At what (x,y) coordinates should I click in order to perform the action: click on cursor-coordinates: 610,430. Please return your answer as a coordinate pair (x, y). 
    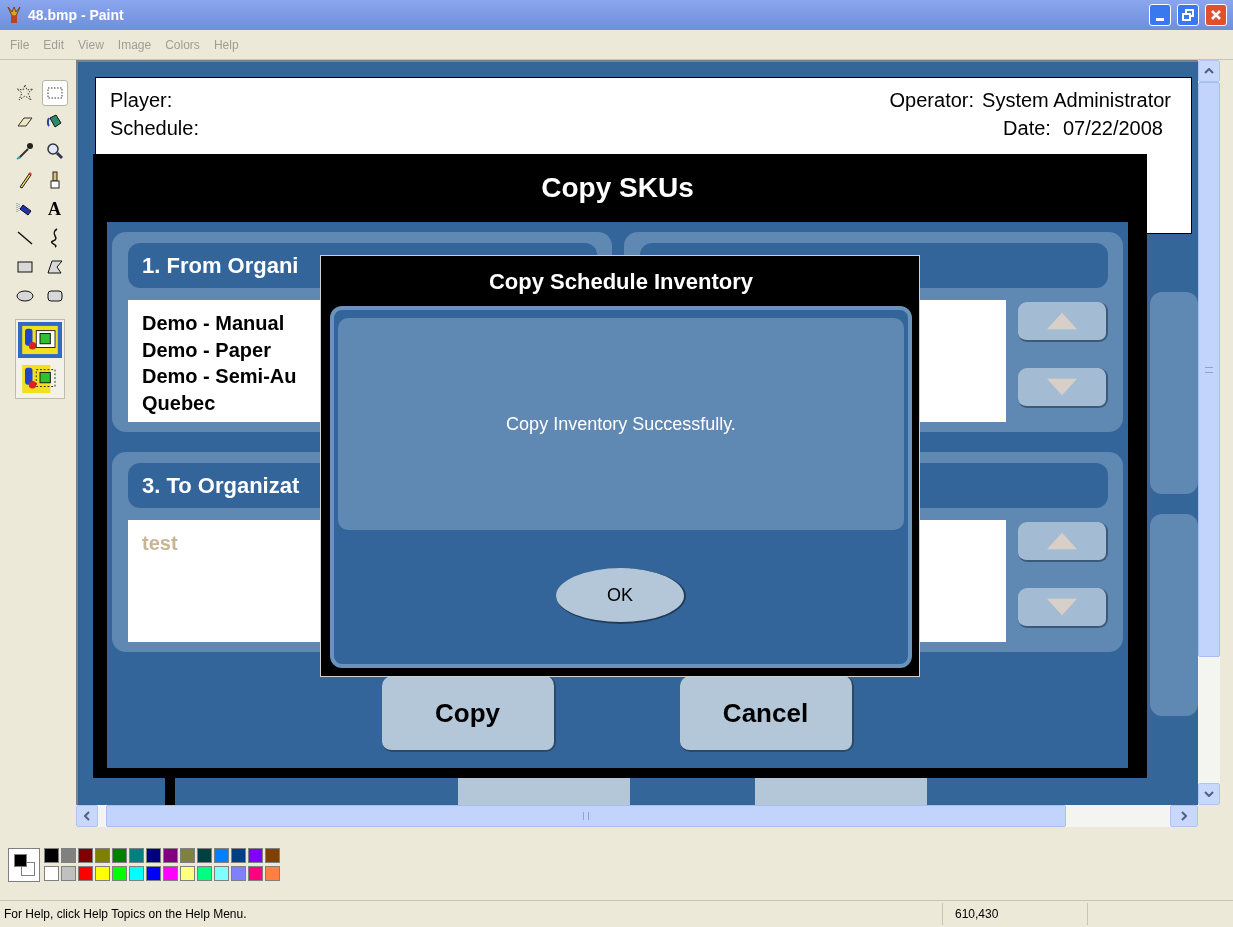
    Looking at the image, I should click on (1014, 914).